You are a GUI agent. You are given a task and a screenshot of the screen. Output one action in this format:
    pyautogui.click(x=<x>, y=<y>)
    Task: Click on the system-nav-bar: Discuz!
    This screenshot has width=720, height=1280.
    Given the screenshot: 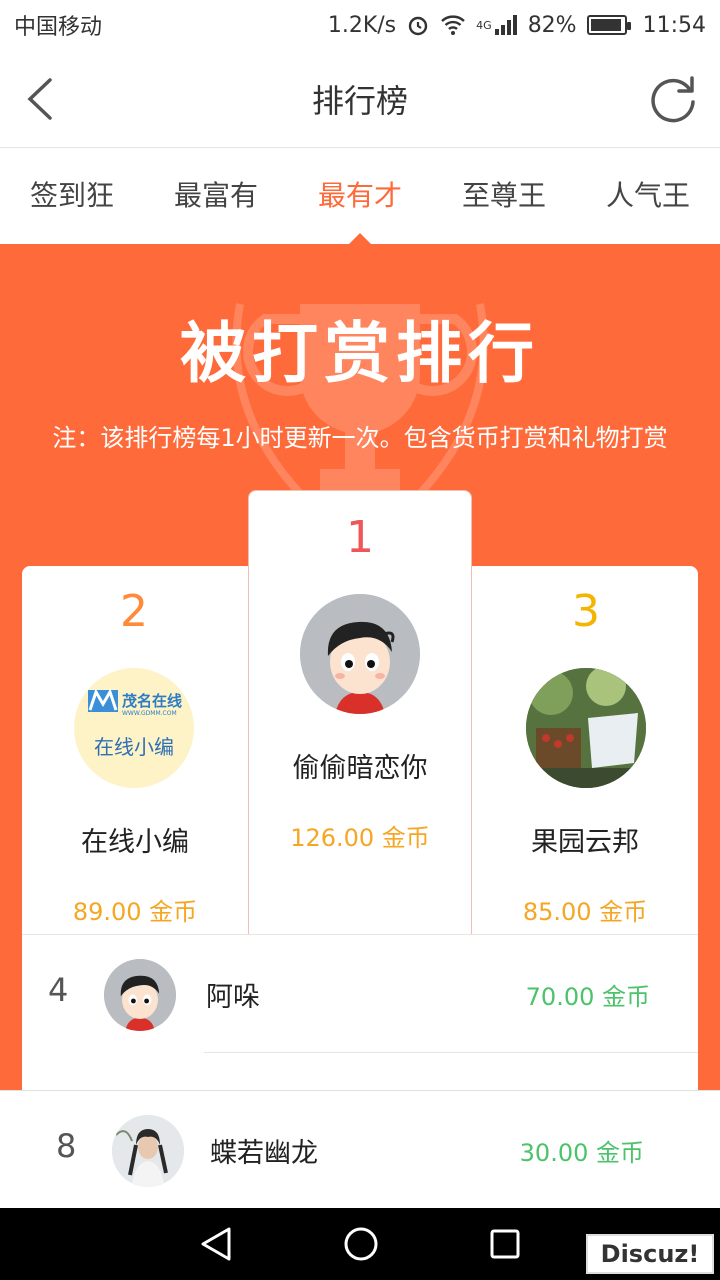 What is the action you would take?
    pyautogui.click(x=360, y=1244)
    